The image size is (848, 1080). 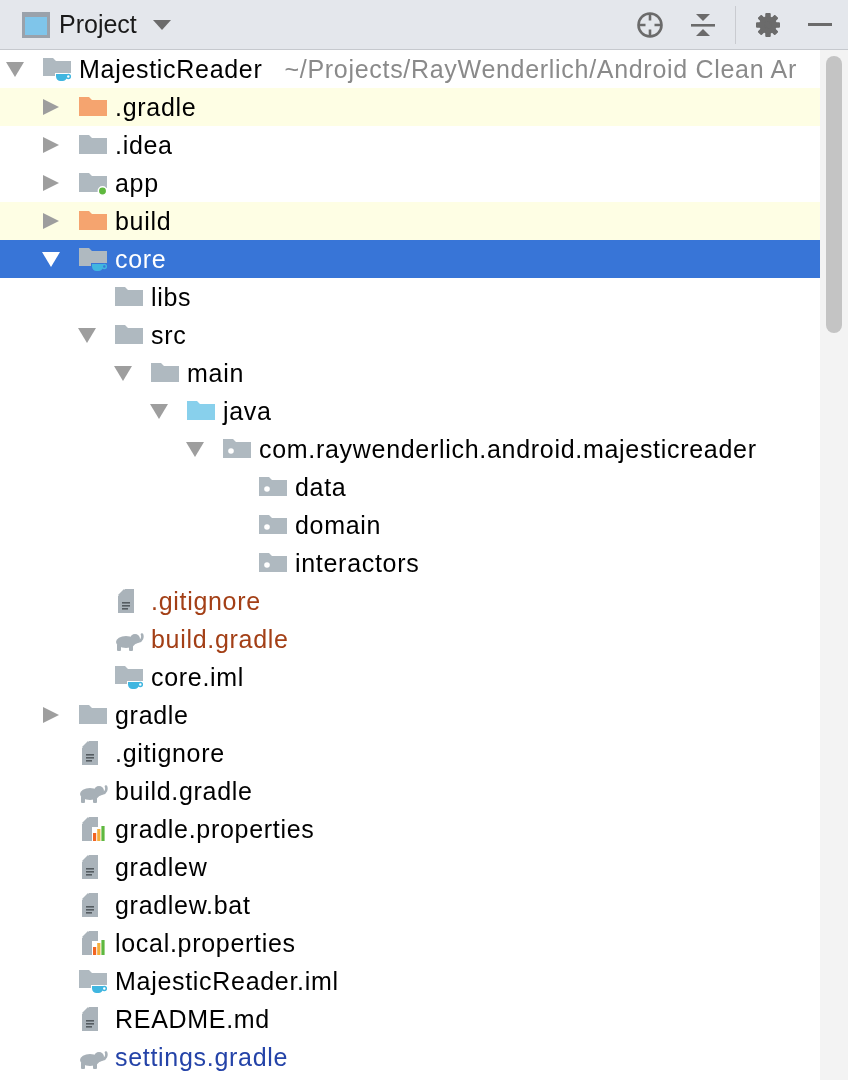 I want to click on crosshair-icon, so click(x=650, y=24).